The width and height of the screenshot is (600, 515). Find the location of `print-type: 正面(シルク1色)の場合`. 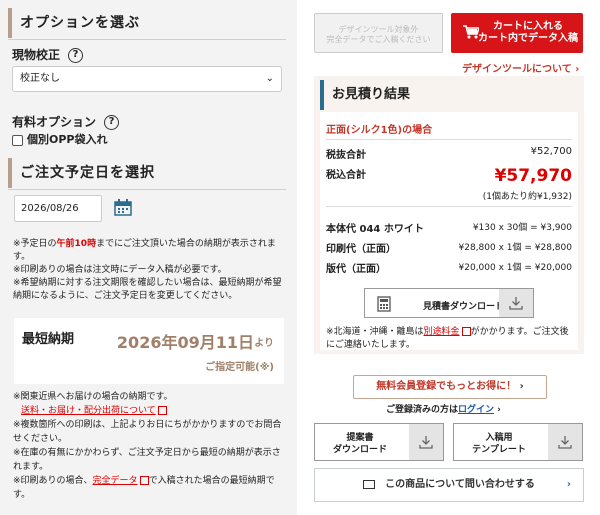

print-type: 正面(シルク1色)の場合 is located at coordinates (379, 130).